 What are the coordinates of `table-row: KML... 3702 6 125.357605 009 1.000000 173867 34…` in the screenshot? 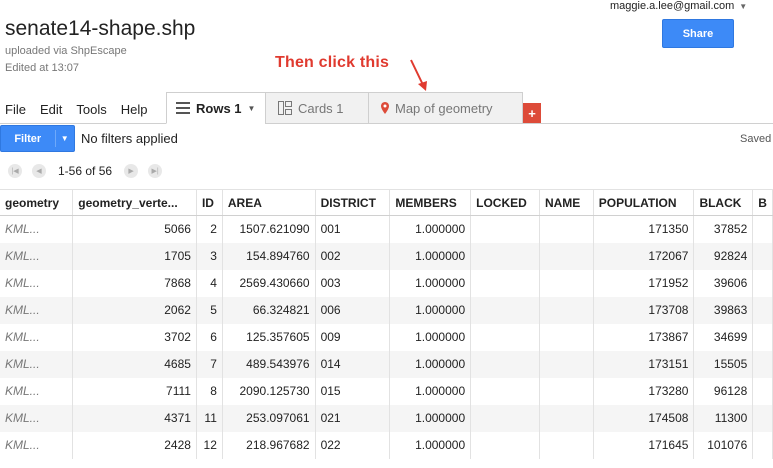 It's located at (386, 337).